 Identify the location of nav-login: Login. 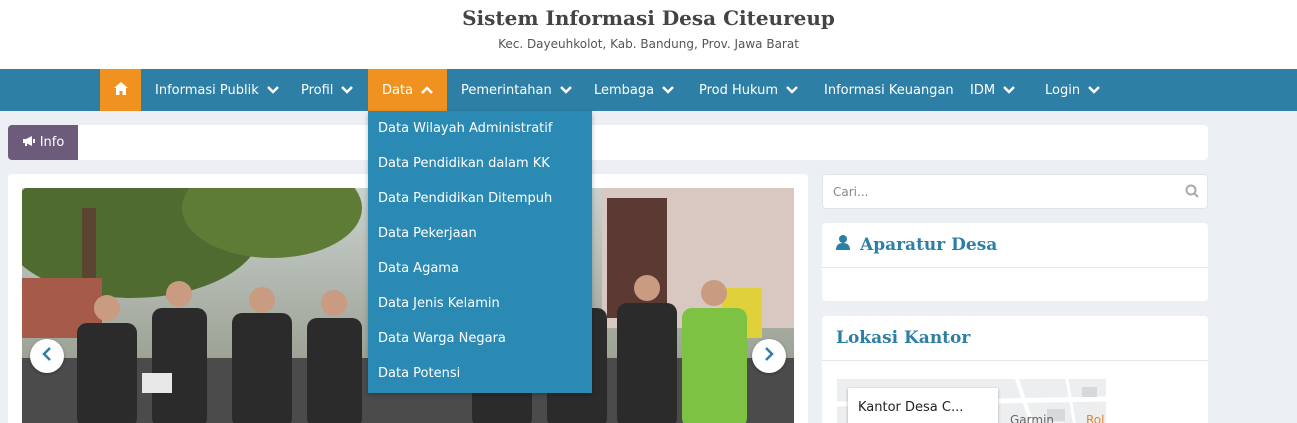
(1072, 90).